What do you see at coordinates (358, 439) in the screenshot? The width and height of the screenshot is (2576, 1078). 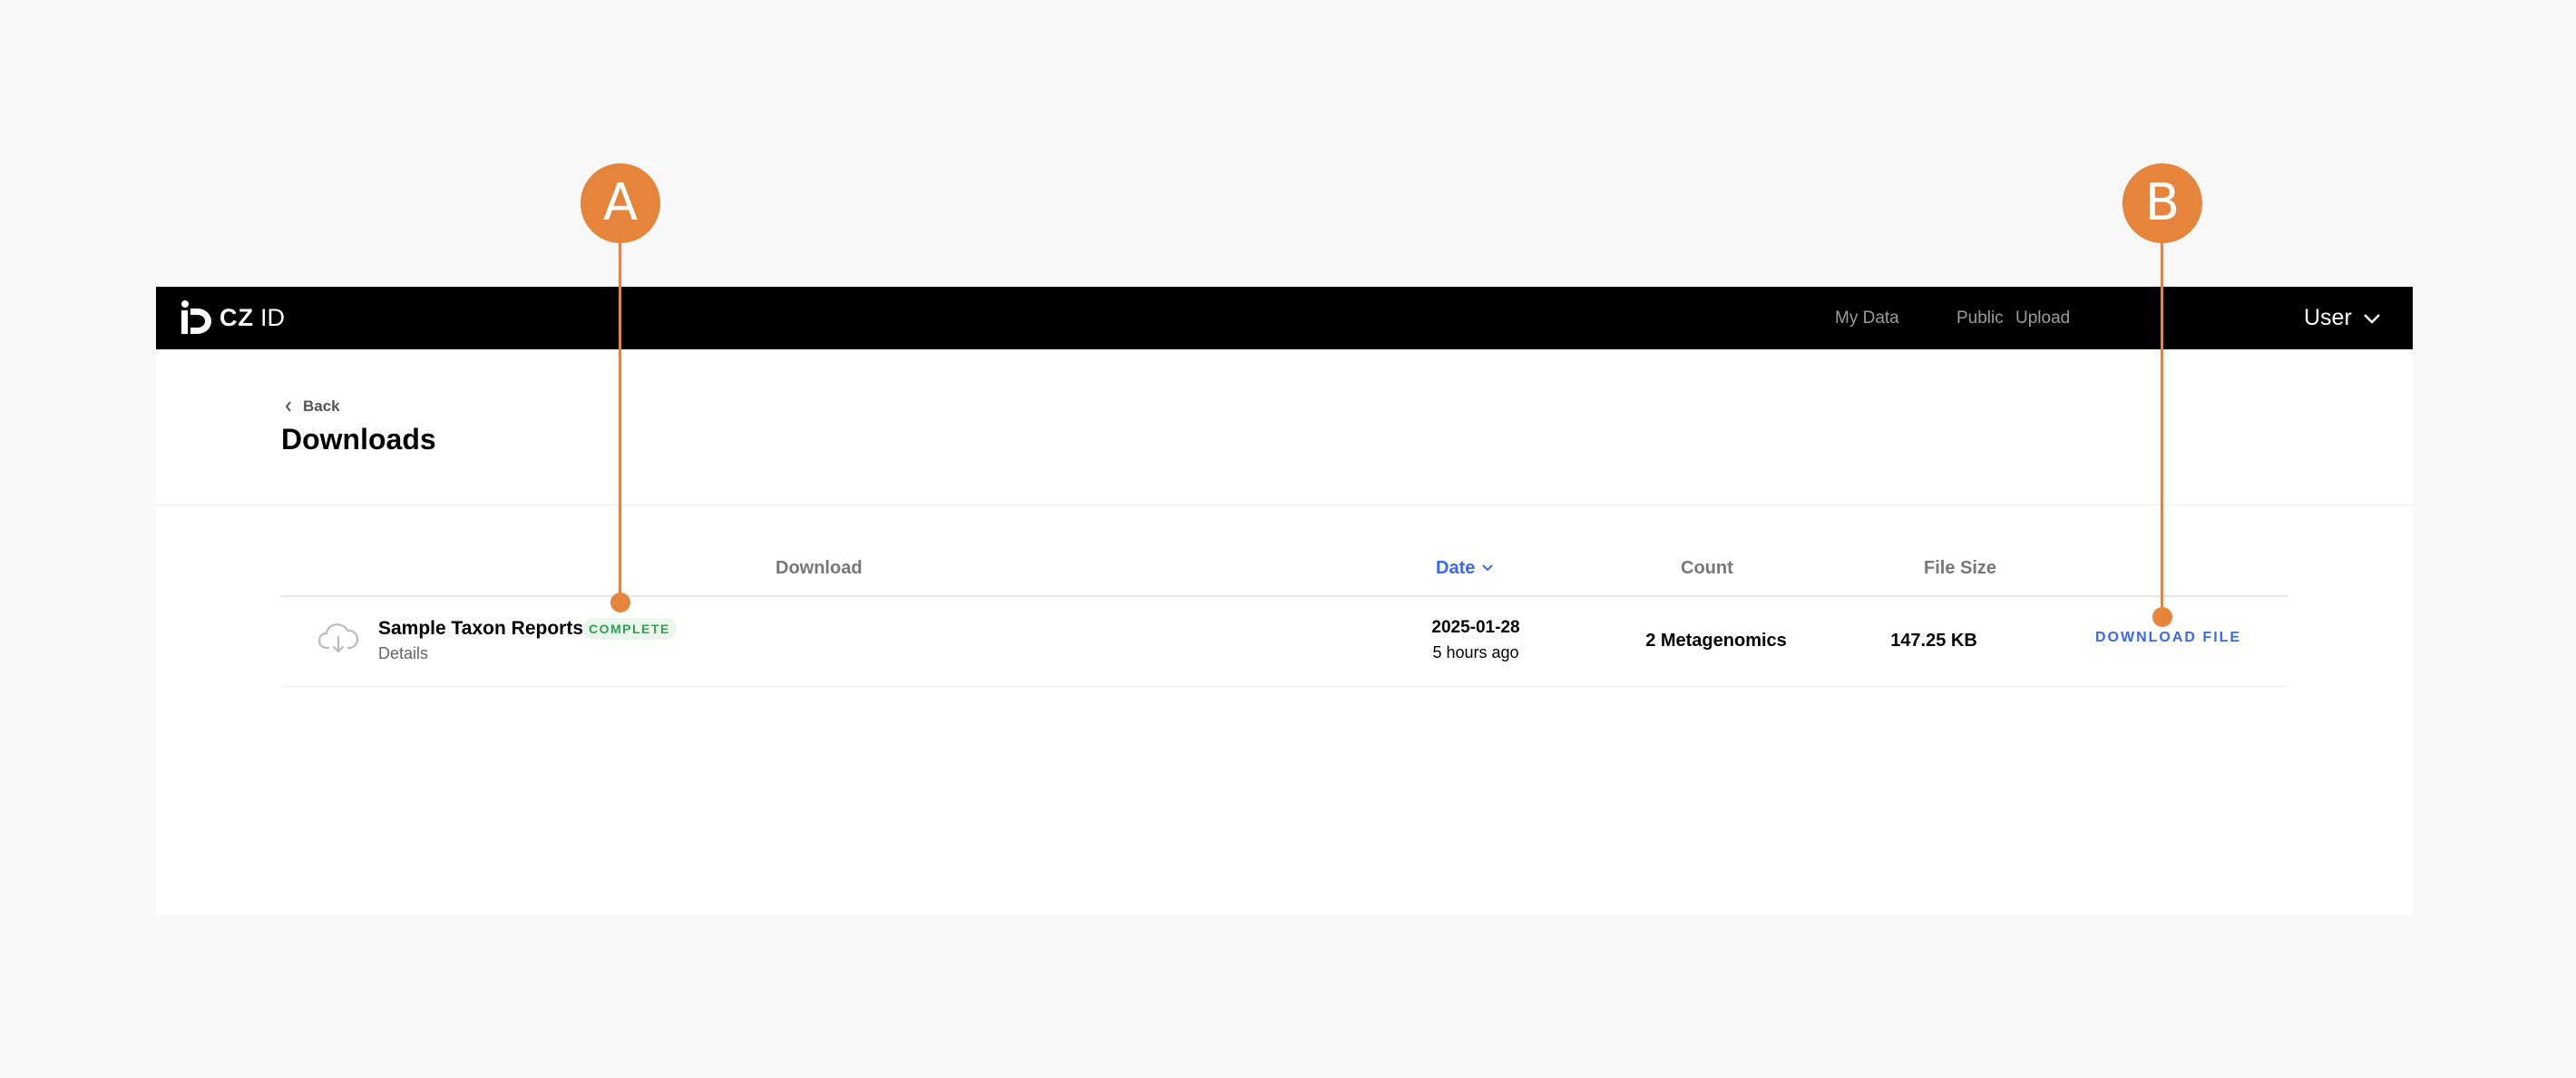 I see `page-title: Downloads` at bounding box center [358, 439].